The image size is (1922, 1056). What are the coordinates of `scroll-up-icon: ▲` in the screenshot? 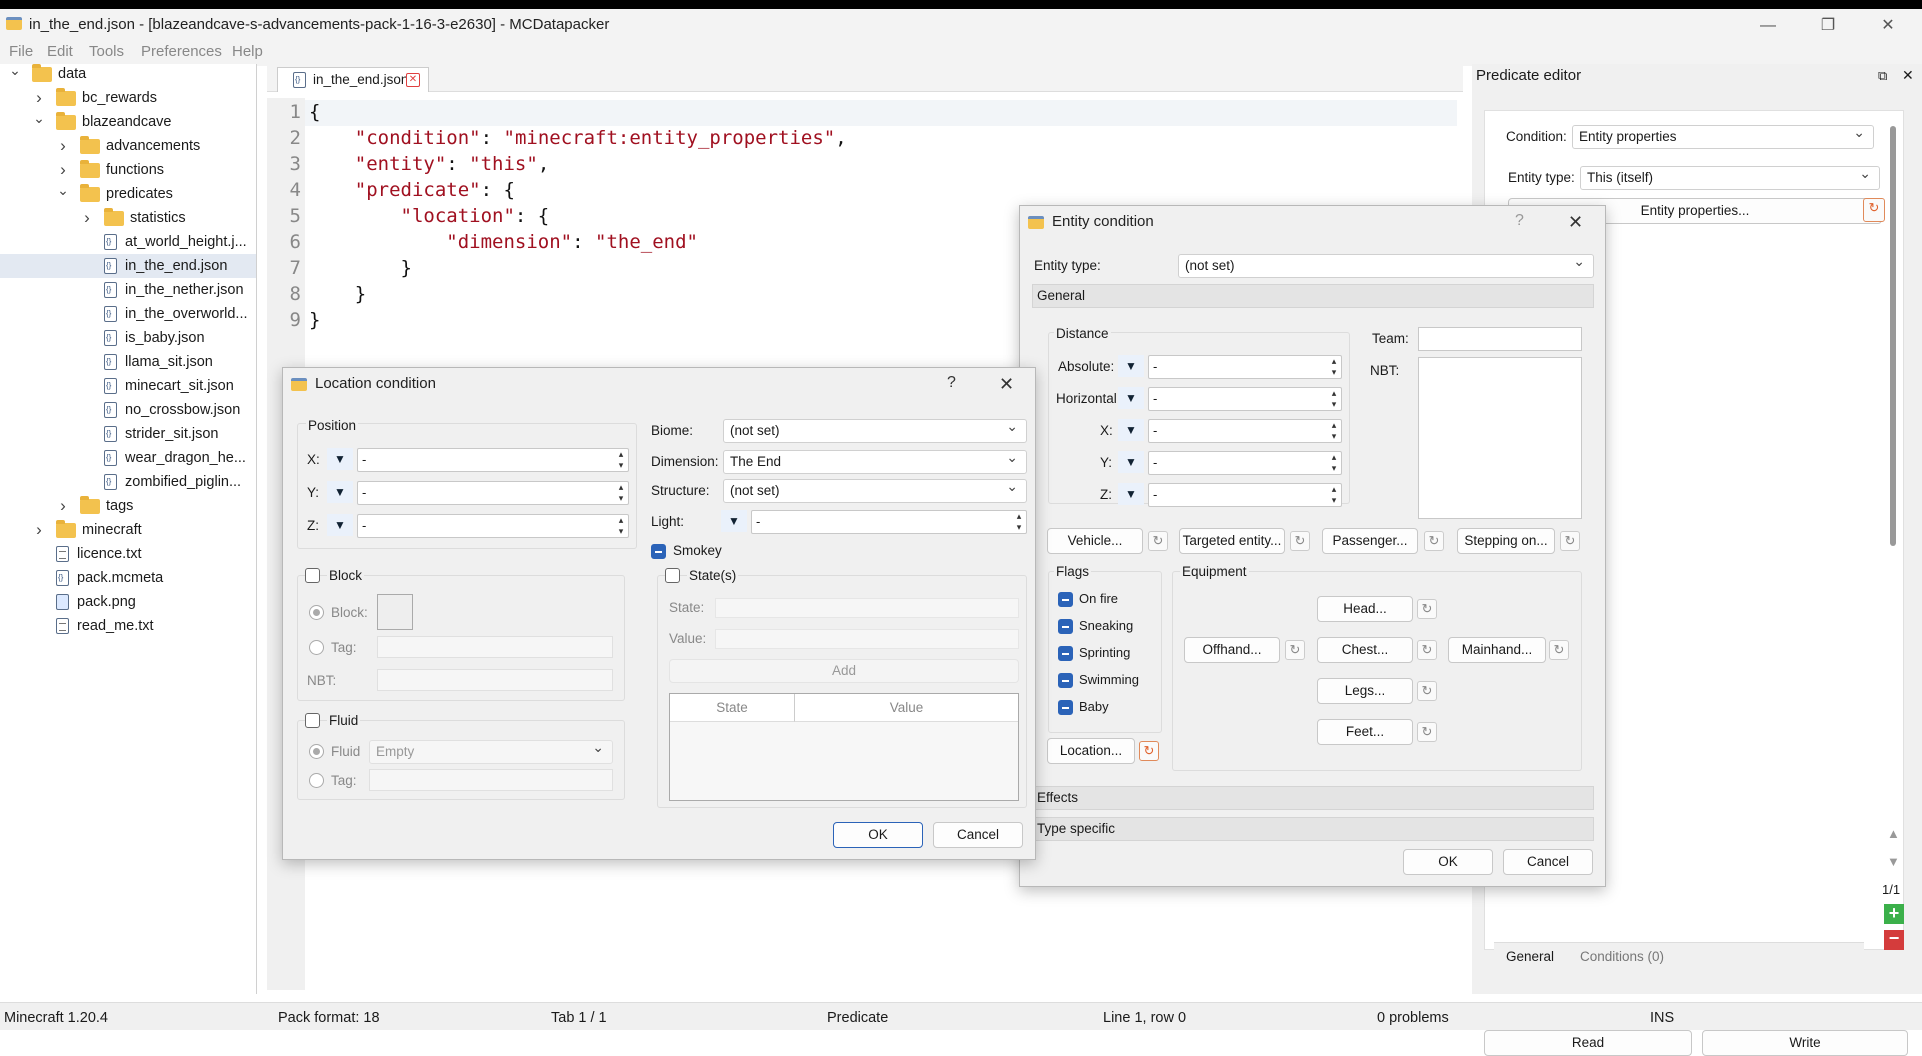 It's located at (1893, 833).